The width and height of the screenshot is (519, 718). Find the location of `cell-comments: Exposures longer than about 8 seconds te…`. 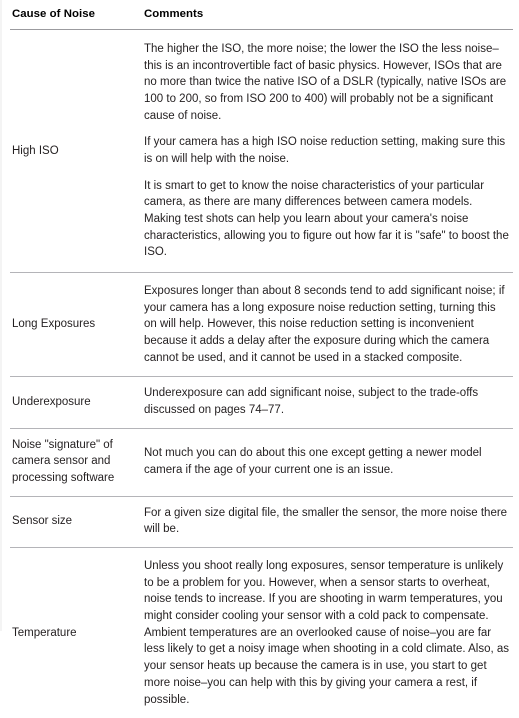

cell-comments: Exposures longer than about 8 seconds te… is located at coordinates (327, 325).